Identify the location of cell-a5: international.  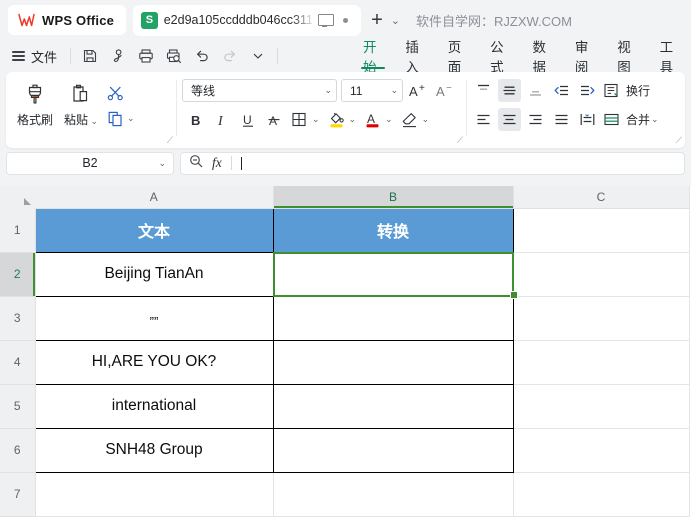
(154, 406).